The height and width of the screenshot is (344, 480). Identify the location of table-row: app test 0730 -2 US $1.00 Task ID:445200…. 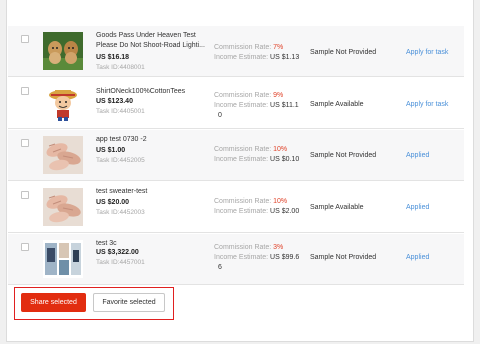
(236, 155).